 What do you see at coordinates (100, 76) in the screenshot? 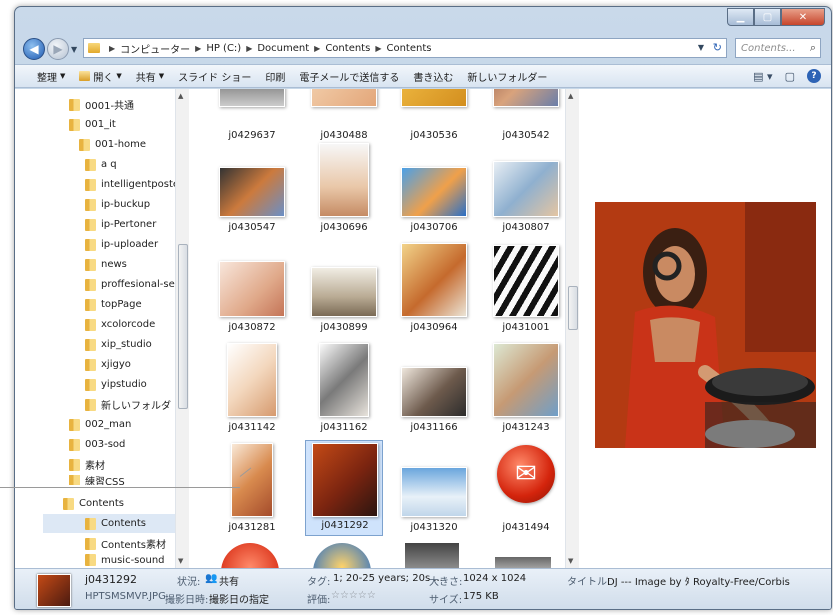
I see `open-menu: 開く ▼` at bounding box center [100, 76].